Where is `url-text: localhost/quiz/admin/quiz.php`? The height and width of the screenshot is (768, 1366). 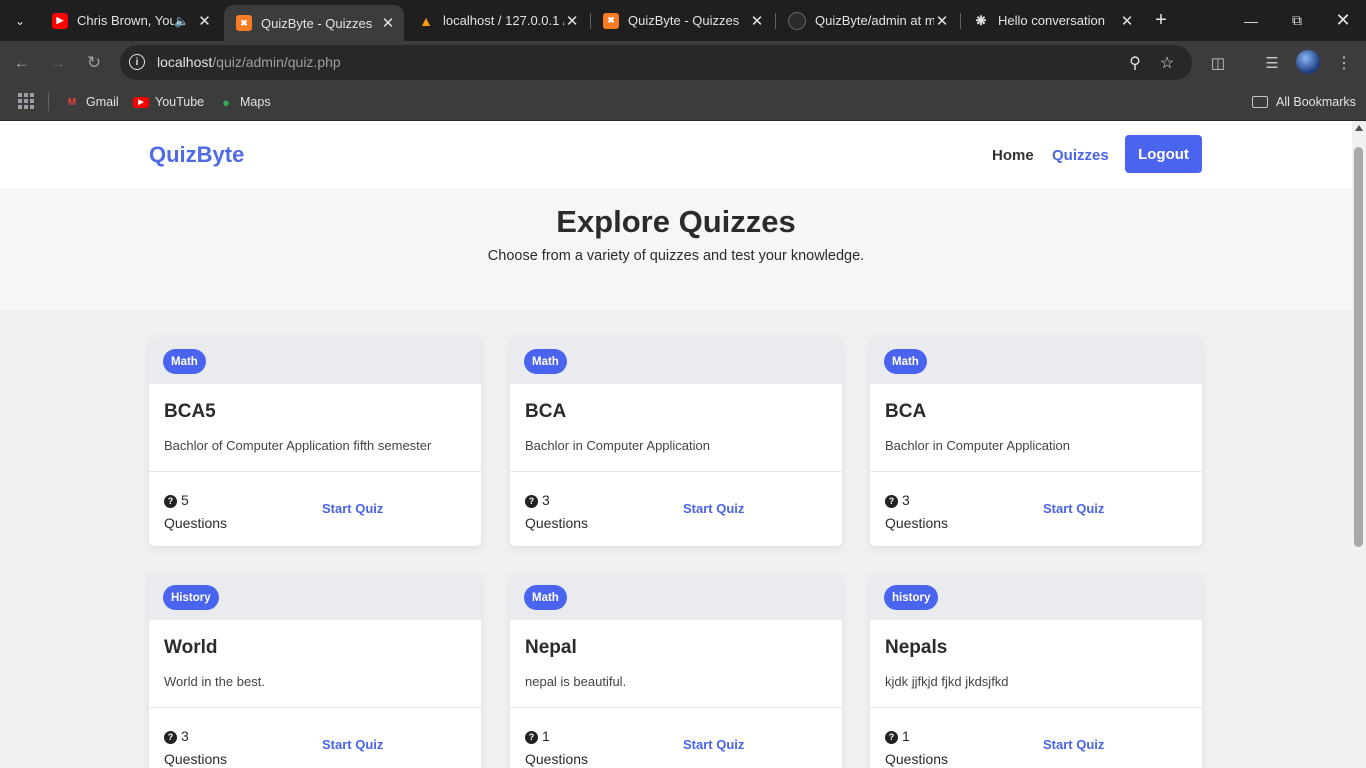 url-text: localhost/quiz/admin/quiz.php is located at coordinates (249, 62).